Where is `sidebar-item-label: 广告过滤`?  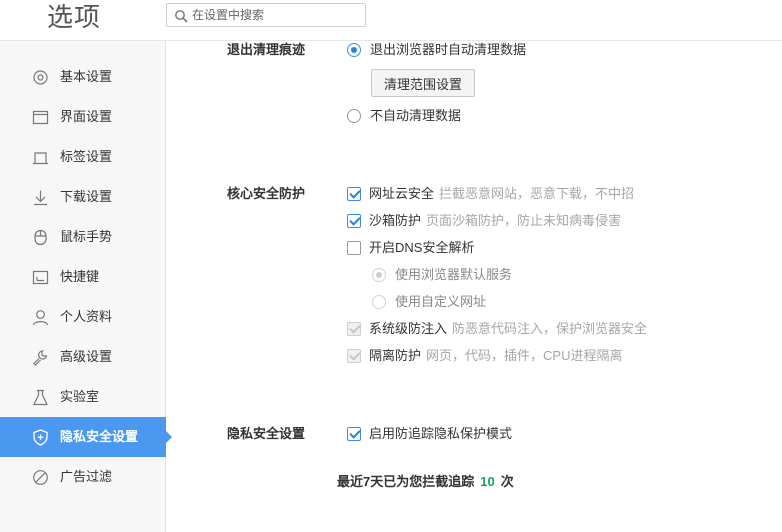
sidebar-item-label: 广告过滤 is located at coordinates (86, 476).